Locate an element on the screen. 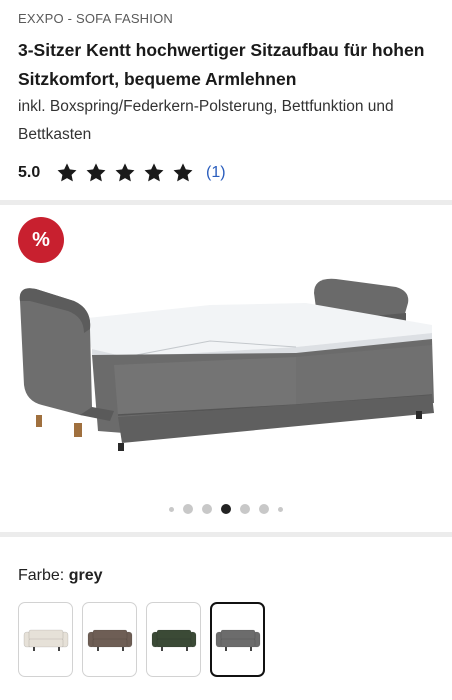 Image resolution: width=452 pixels, height=700 pixels. gallery-pagination is located at coordinates (226, 509).